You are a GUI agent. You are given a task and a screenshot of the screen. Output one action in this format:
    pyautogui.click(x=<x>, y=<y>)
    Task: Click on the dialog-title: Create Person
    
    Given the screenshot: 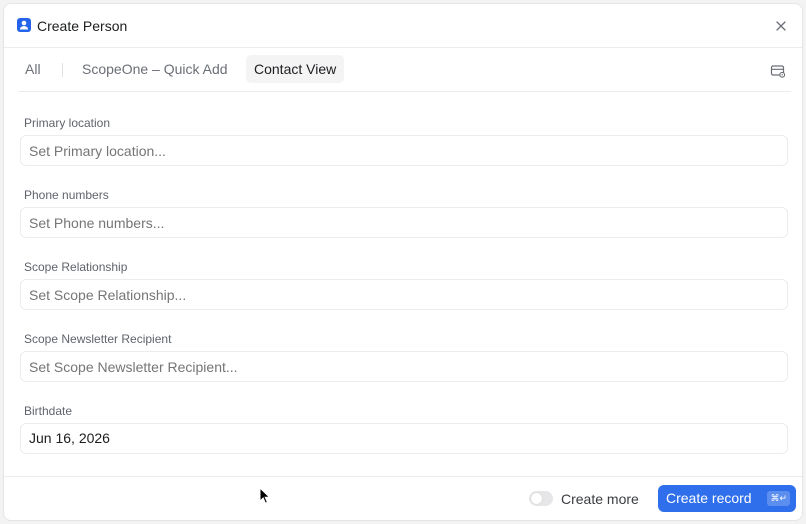 What is the action you would take?
    pyautogui.click(x=82, y=26)
    